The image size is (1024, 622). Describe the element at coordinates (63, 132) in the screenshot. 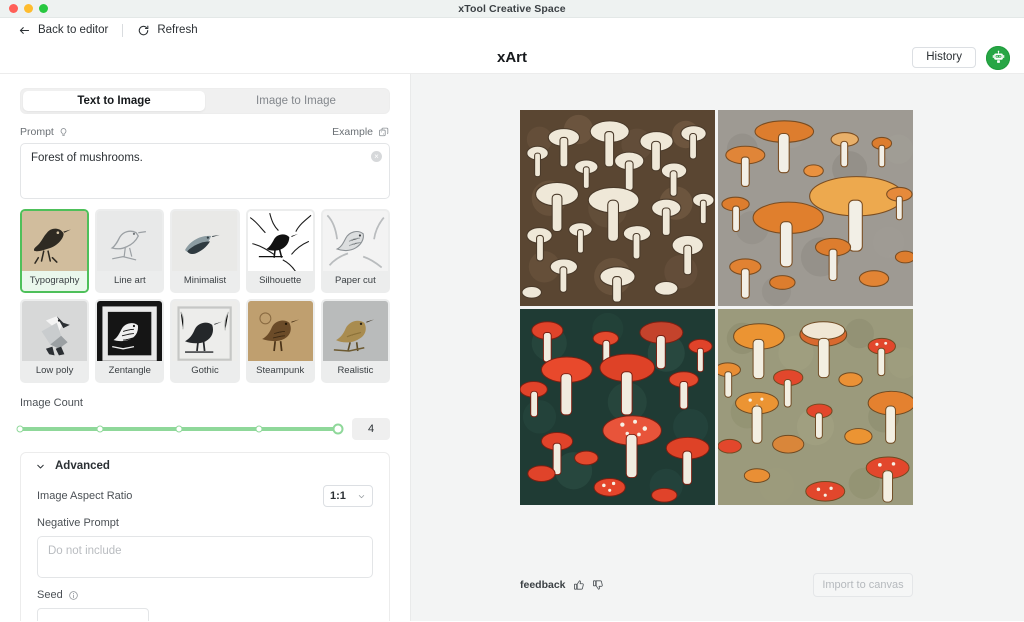

I see `lightbulb-icon` at that location.